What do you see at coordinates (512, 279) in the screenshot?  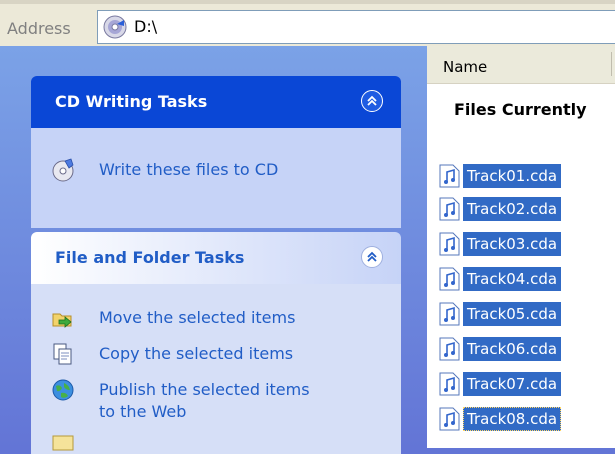 I see `file-name: Track04.cda` at bounding box center [512, 279].